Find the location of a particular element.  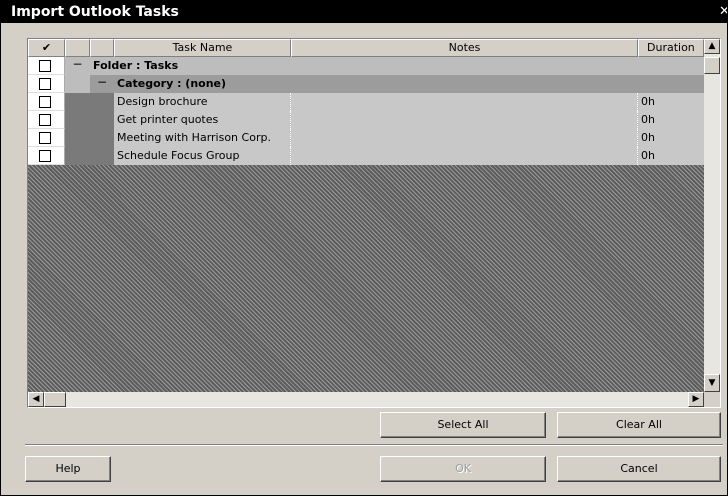

cancel-button: Cancel is located at coordinates (639, 469).